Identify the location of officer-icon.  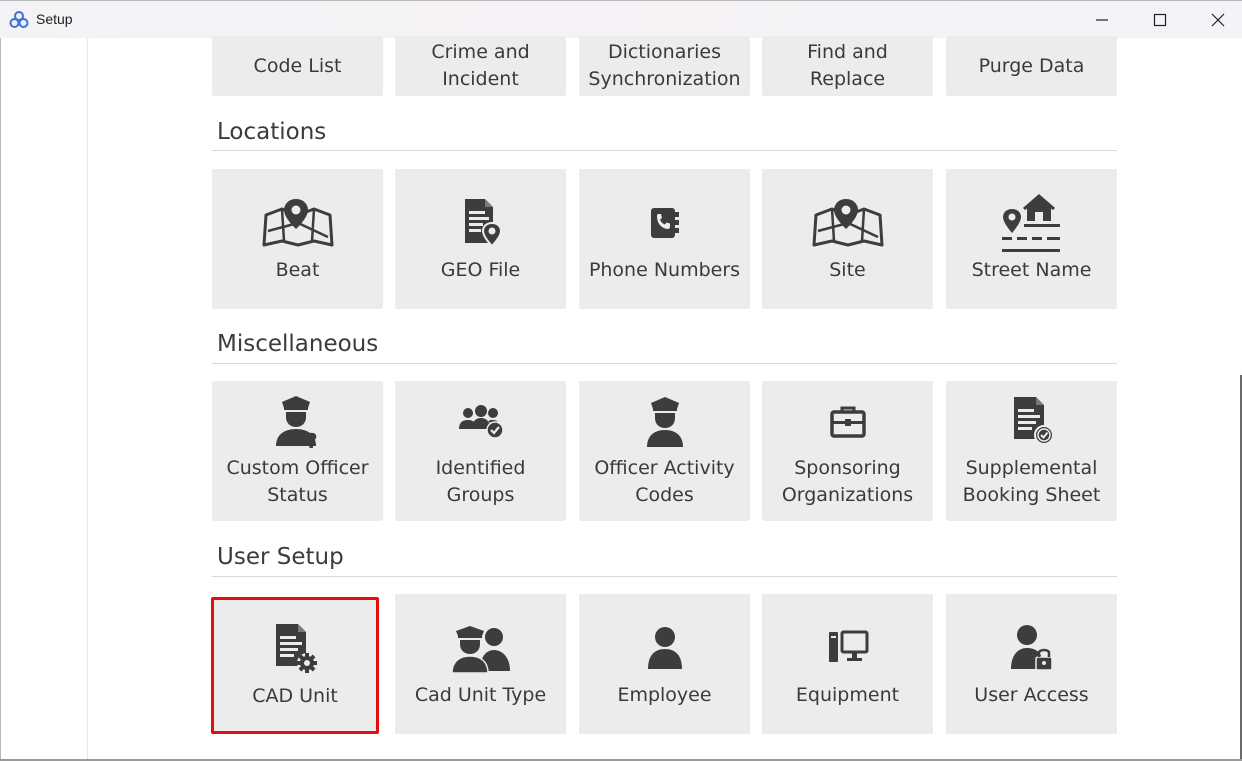
(665, 421).